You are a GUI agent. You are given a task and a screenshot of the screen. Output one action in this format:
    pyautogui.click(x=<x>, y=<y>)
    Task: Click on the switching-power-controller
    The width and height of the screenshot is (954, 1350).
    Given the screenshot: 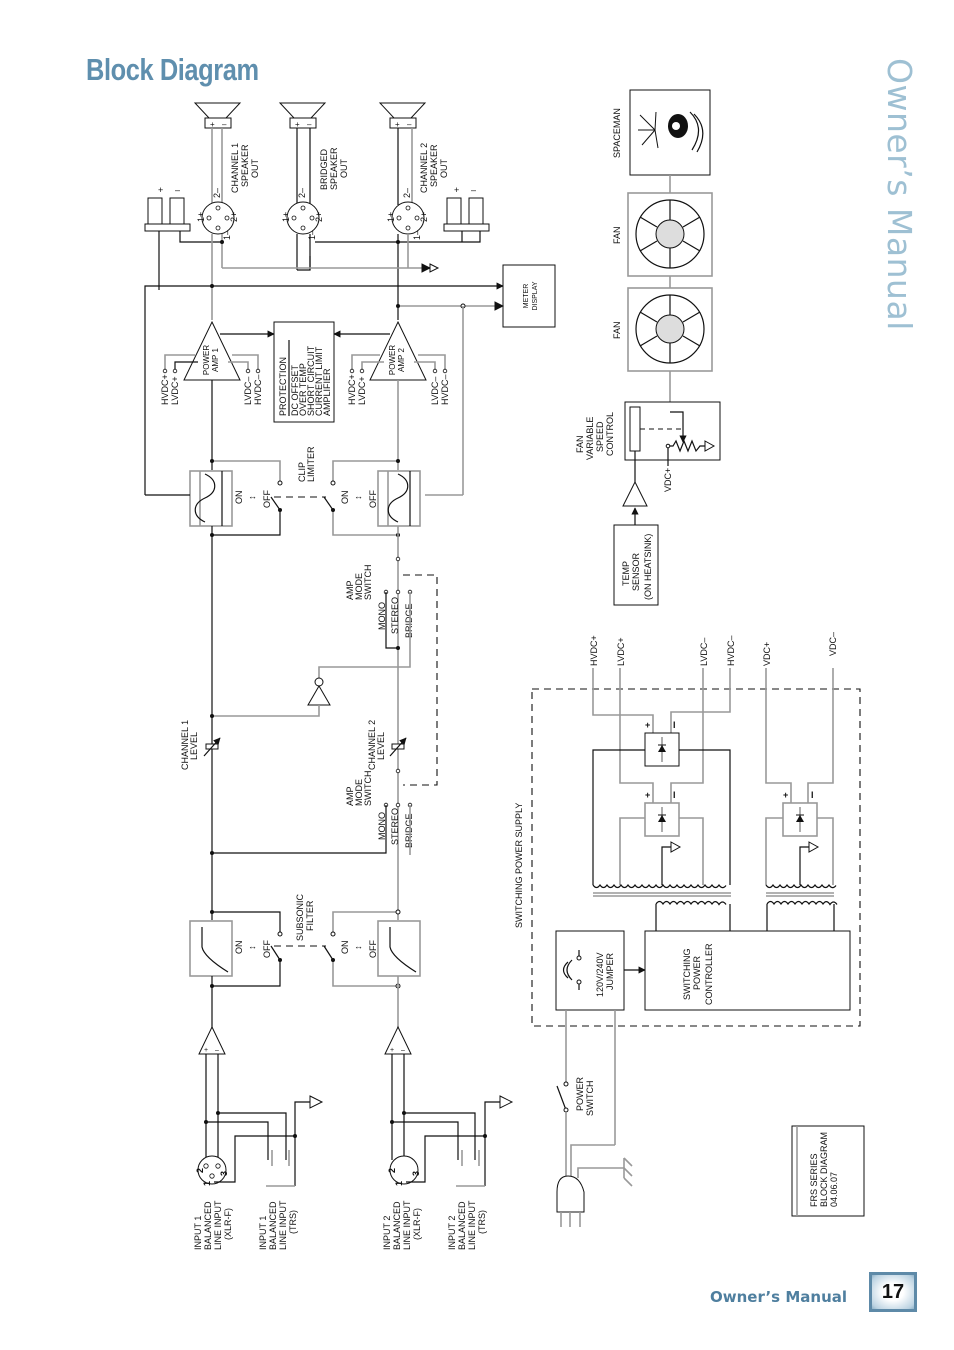 What is the action you would take?
    pyautogui.click(x=747, y=970)
    